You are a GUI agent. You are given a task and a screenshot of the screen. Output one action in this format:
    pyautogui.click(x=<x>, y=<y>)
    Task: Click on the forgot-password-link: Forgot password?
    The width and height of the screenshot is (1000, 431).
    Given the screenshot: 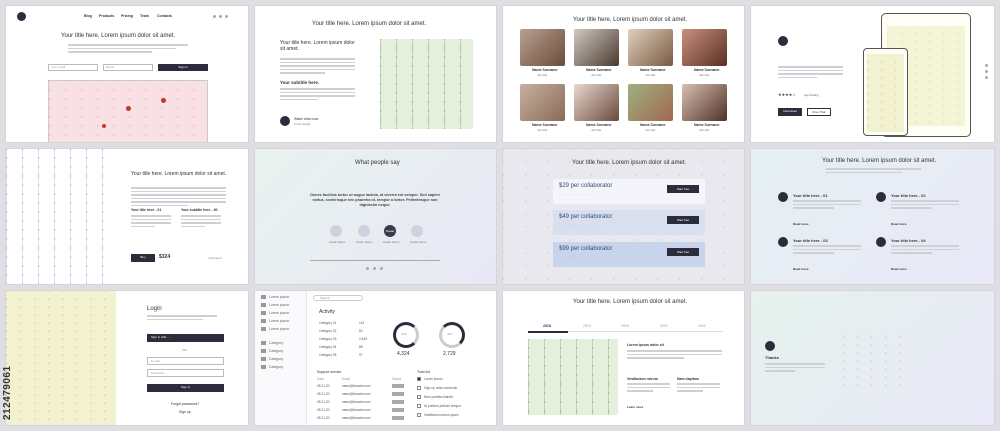 What is the action you would take?
    pyautogui.click(x=185, y=404)
    